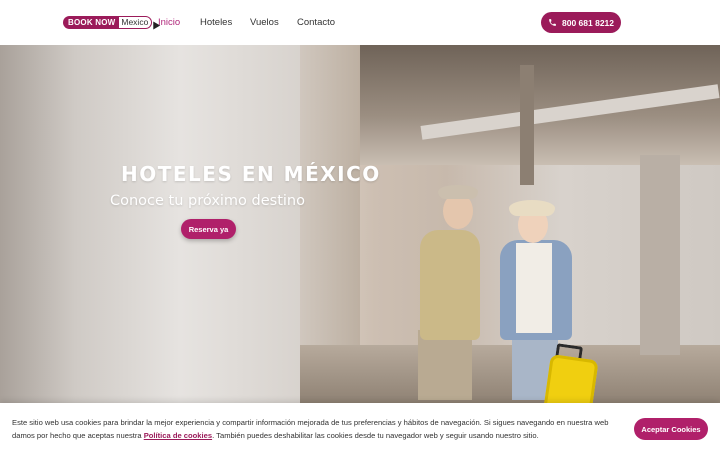  What do you see at coordinates (527, 125) in the screenshot?
I see `ceiling-beam` at bounding box center [527, 125].